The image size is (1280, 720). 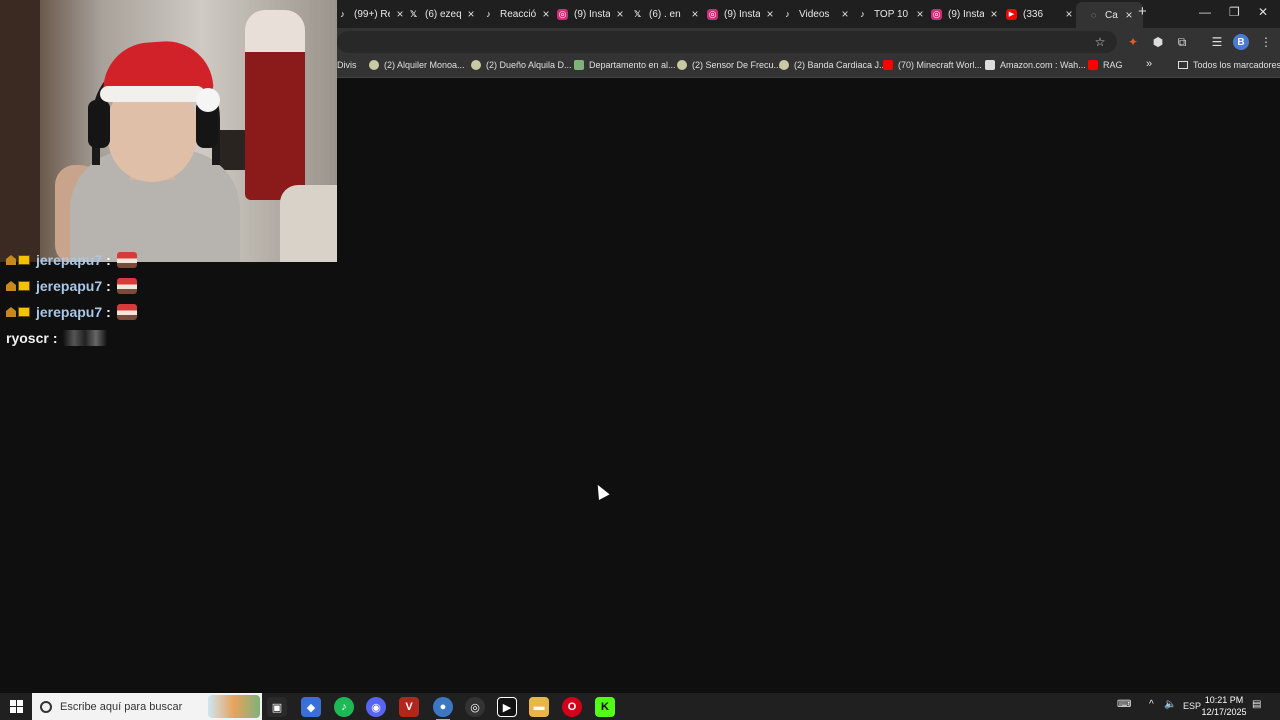 I want to click on chevron-up-icon: ^, so click(x=1151, y=704).